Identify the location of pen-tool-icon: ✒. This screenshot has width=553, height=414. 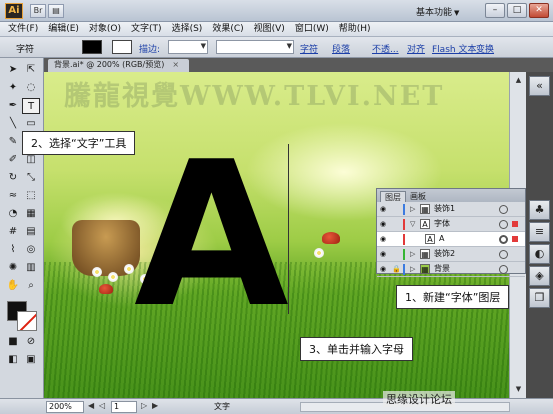
(13, 106).